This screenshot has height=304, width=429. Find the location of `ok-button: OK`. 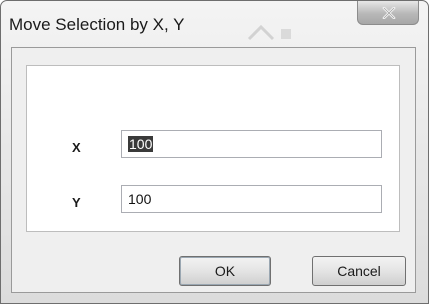

ok-button: OK is located at coordinates (225, 271).